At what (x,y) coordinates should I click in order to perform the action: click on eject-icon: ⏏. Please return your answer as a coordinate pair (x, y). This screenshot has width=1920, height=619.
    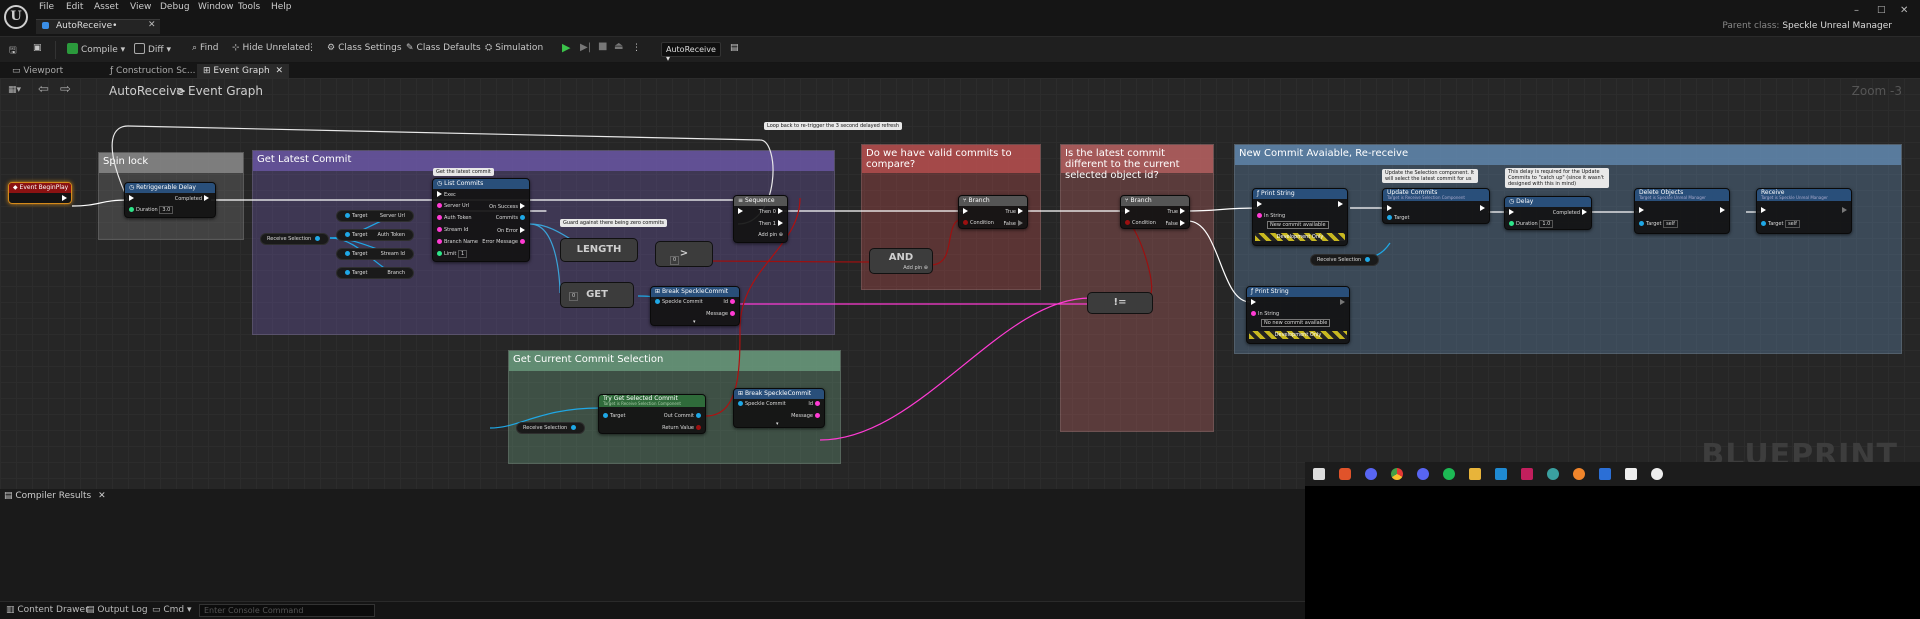
    Looking at the image, I should click on (618, 46).